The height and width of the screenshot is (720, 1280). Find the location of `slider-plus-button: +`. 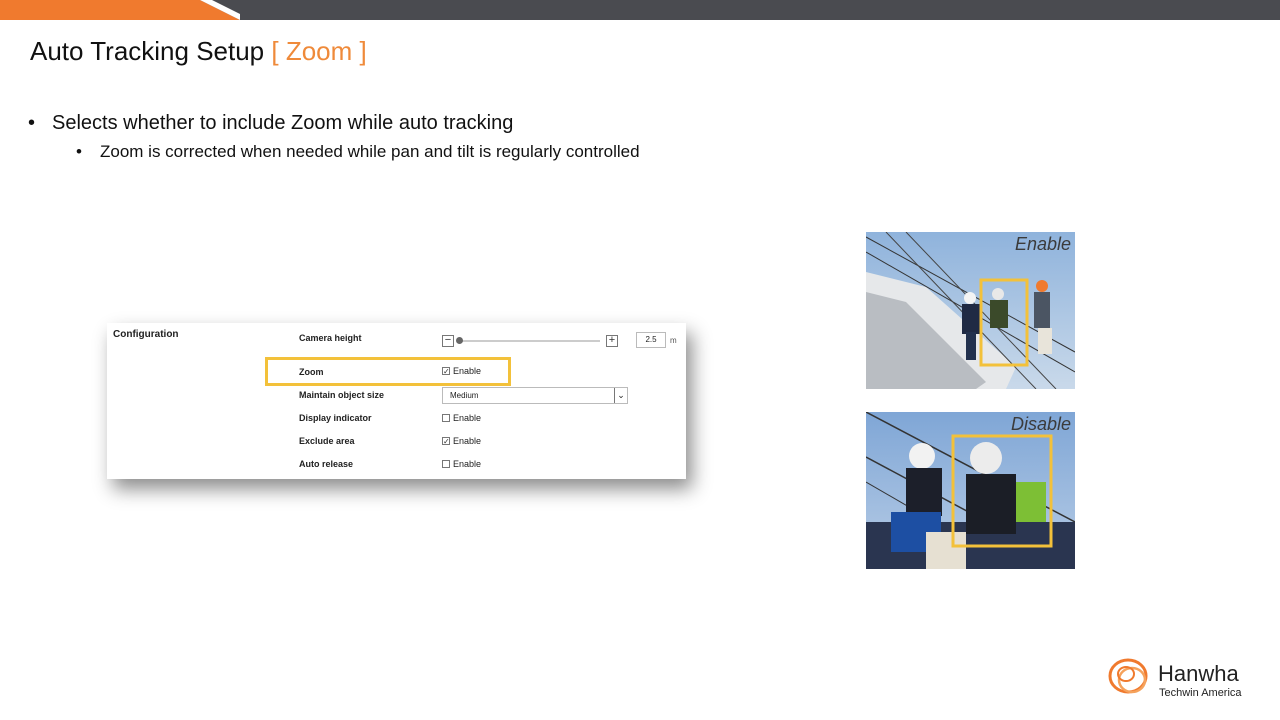

slider-plus-button: + is located at coordinates (612, 341).